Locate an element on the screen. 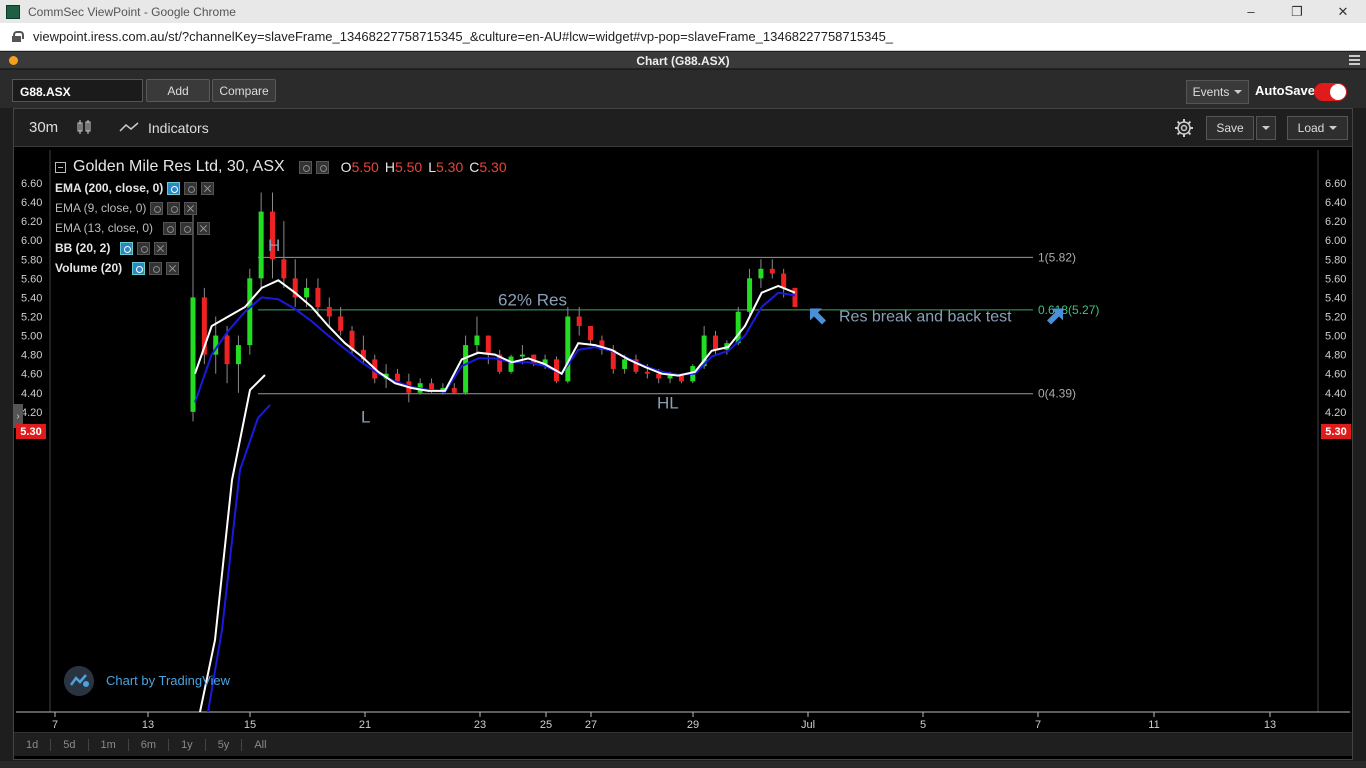  price-tick-right: 6.40 is located at coordinates (1335, 203).